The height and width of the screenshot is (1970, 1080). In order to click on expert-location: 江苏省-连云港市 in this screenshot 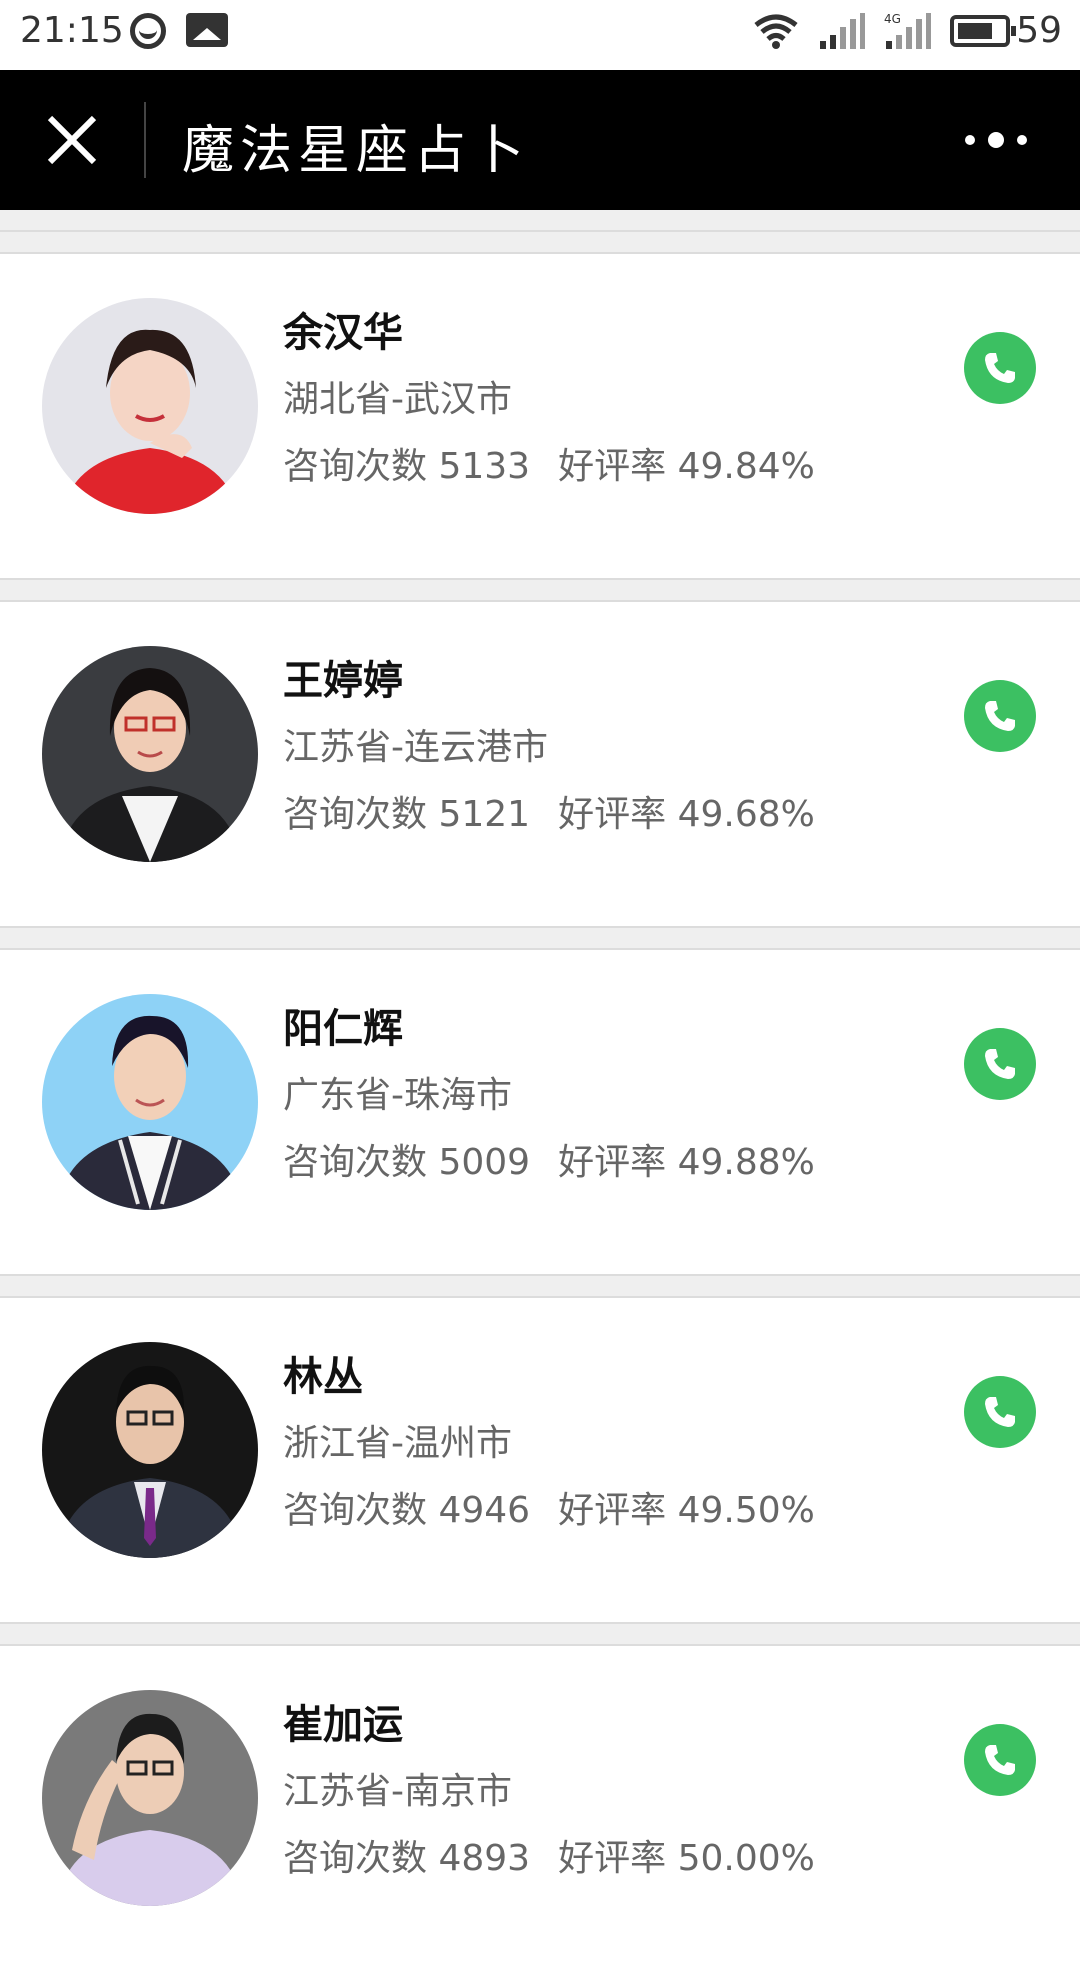, I will do `click(415, 747)`.